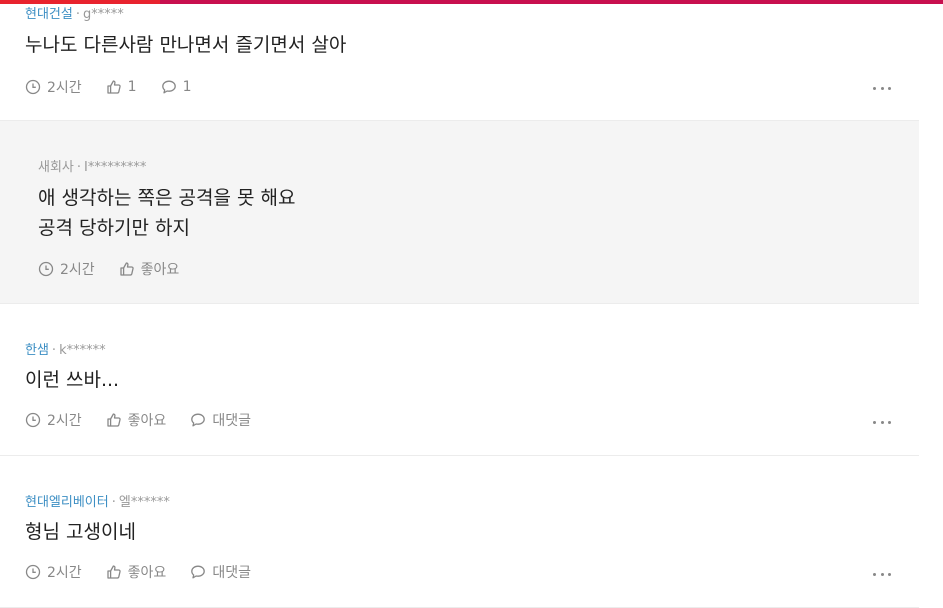 The width and height of the screenshot is (943, 608). I want to click on company-link: 현대엘리베이터, so click(67, 502).